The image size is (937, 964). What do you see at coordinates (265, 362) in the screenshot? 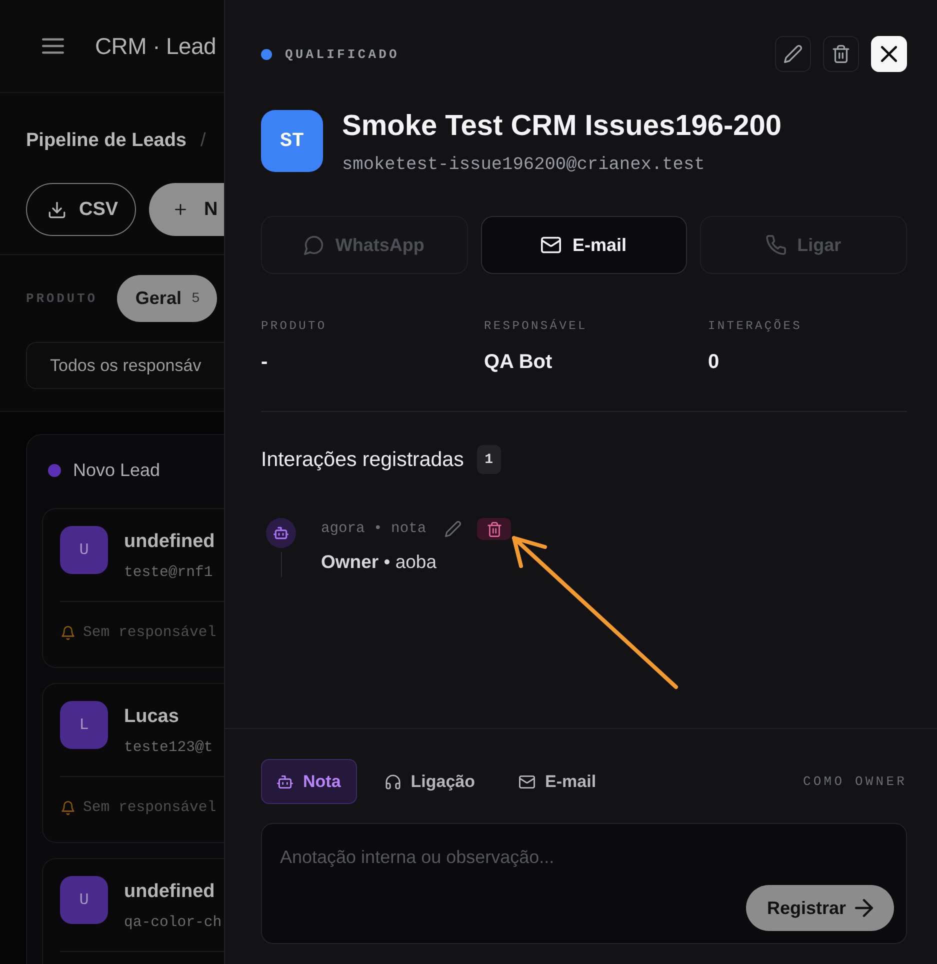
I see `stat-value: -` at bounding box center [265, 362].